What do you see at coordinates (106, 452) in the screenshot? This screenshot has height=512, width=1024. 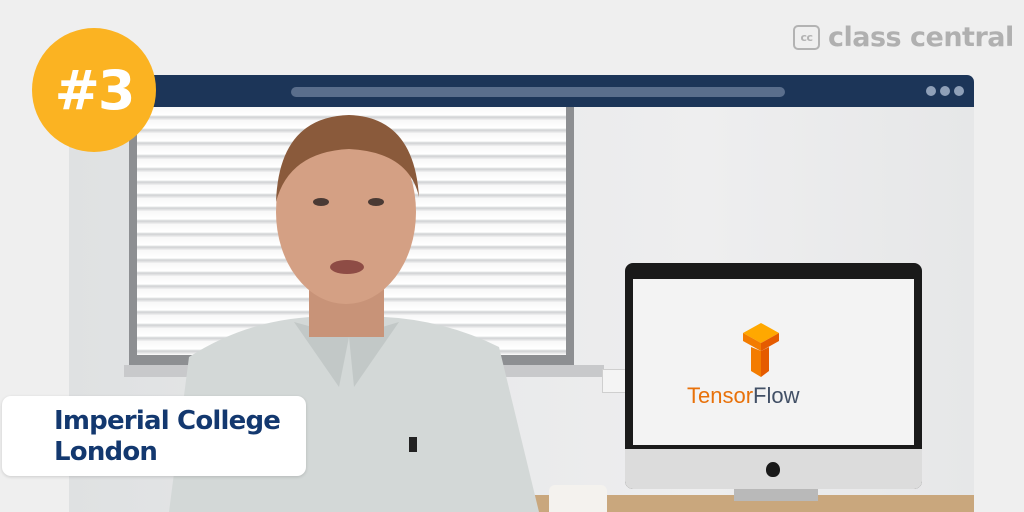 I see `provider-name-line-2: London` at bounding box center [106, 452].